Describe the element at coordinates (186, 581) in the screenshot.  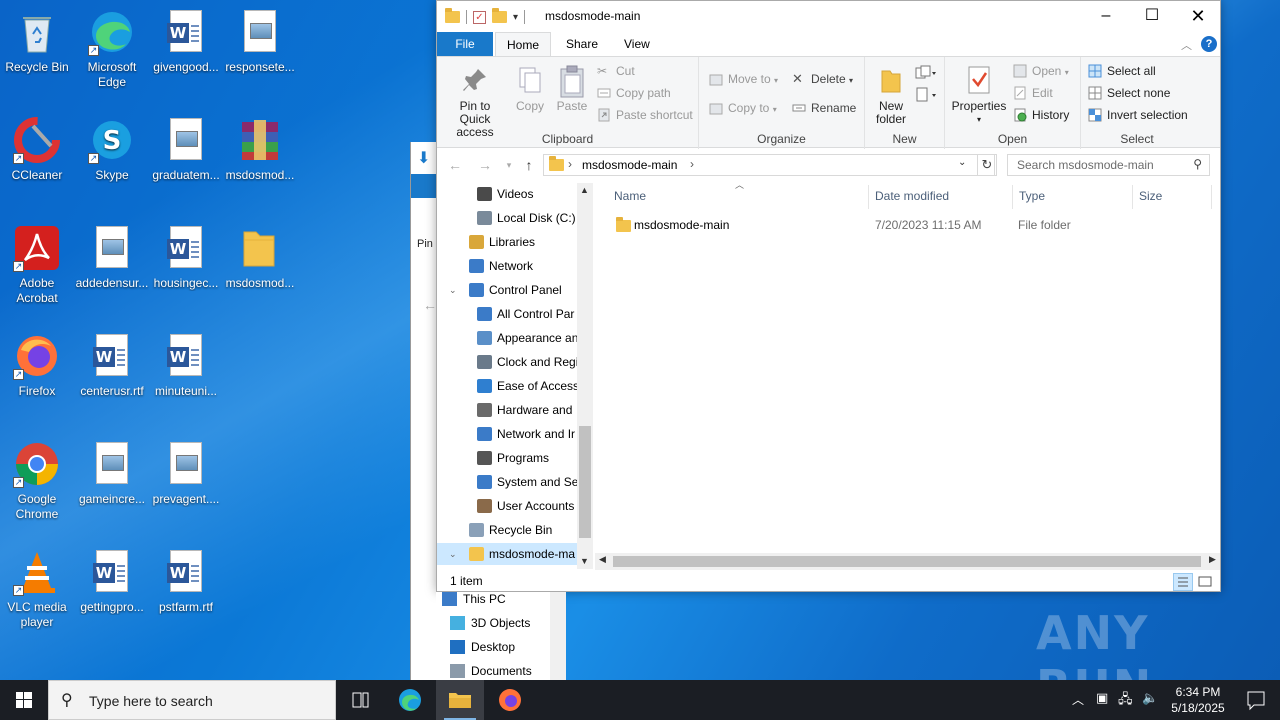
I see `desktop-icon: Wpstfarm.rtf` at that location.